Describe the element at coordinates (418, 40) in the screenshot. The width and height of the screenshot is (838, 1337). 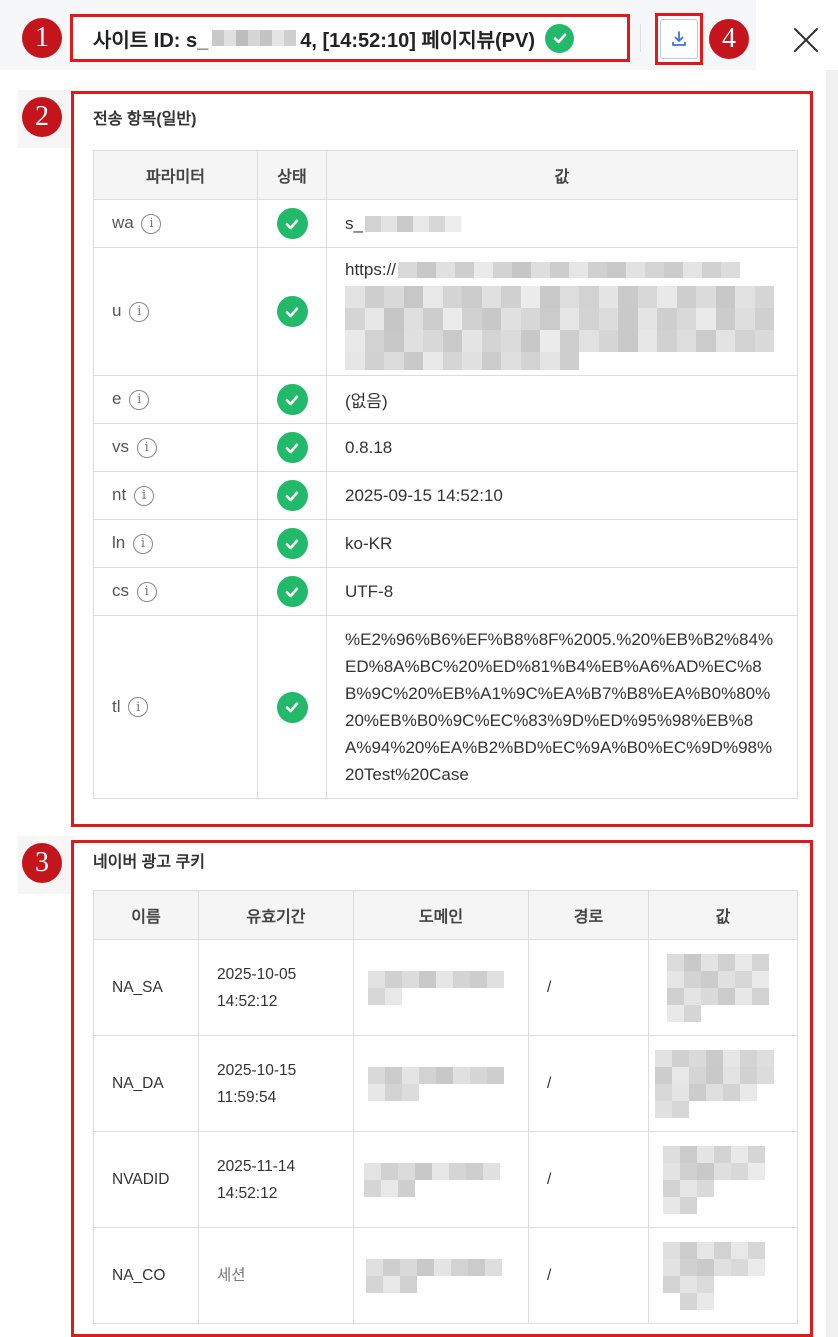
I see `site-id-suffix: 4, [14:52:10] 페이지뷰(PV)` at that location.